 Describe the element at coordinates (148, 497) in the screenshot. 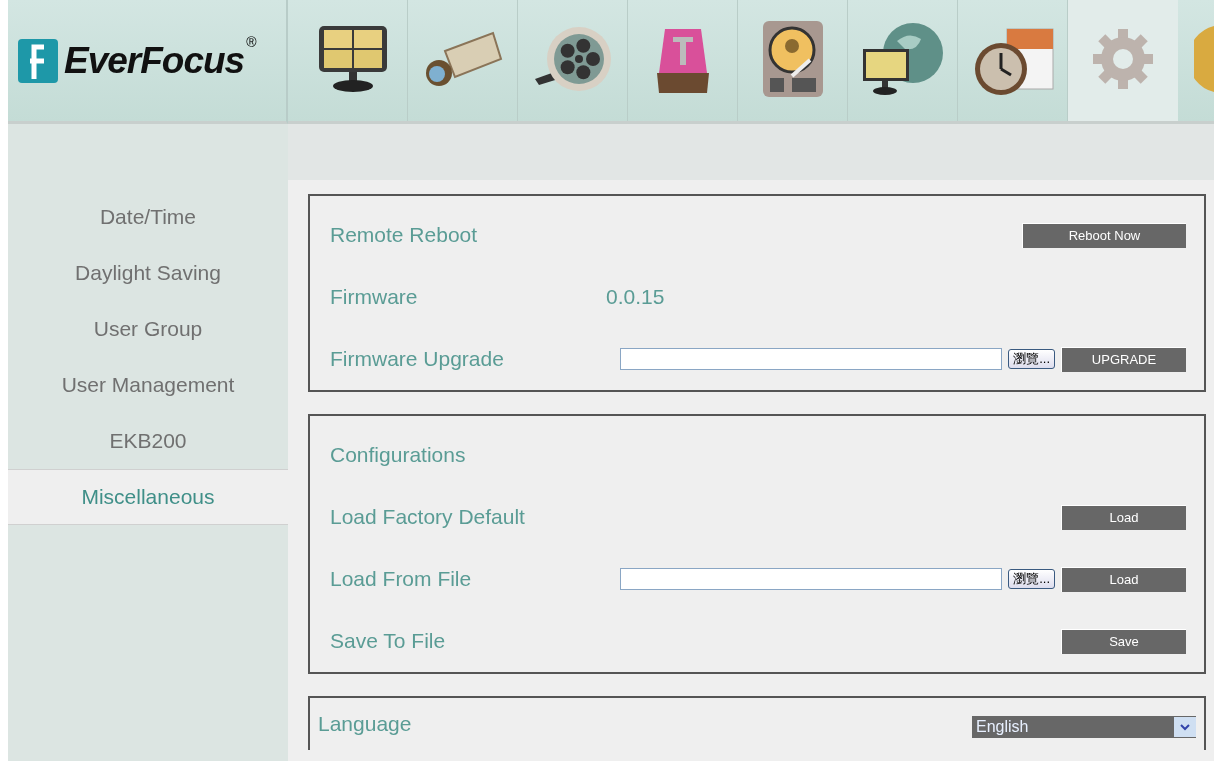

I see `sidebar-item: Miscellaneous` at that location.